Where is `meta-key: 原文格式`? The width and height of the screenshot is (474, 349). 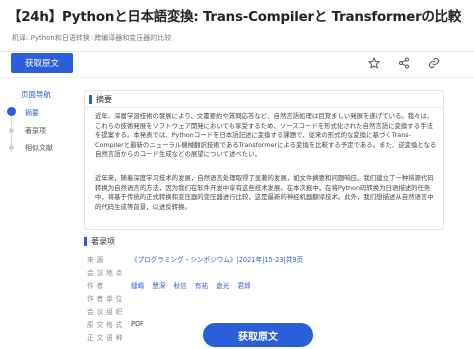 meta-key: 原文格式 is located at coordinates (106, 324).